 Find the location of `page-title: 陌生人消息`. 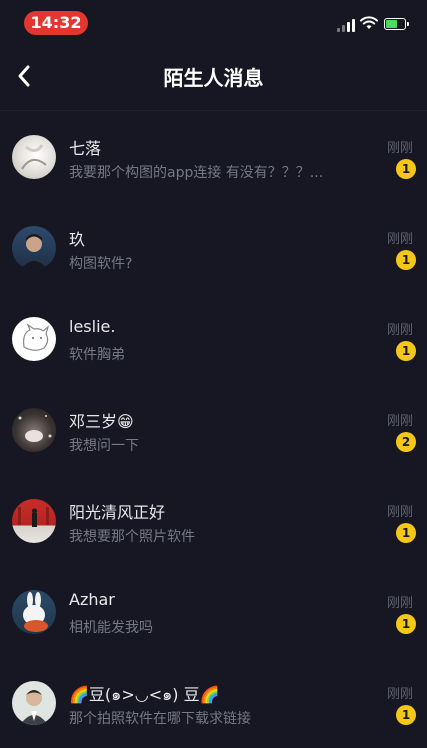

page-title: 陌生人消息 is located at coordinates (213, 78).